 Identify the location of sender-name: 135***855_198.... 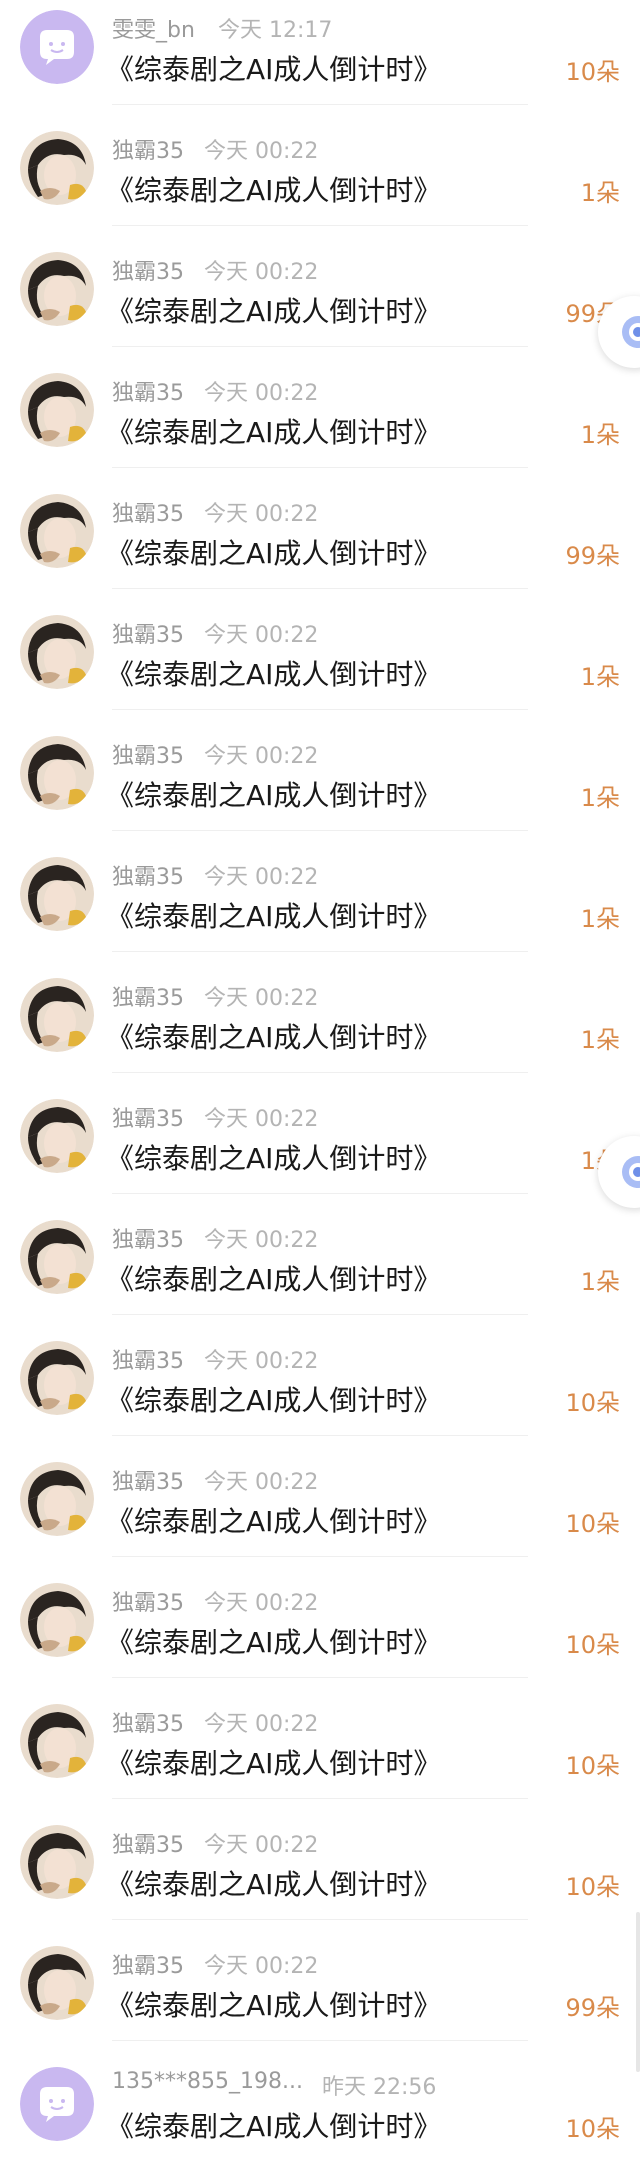
(207, 2081).